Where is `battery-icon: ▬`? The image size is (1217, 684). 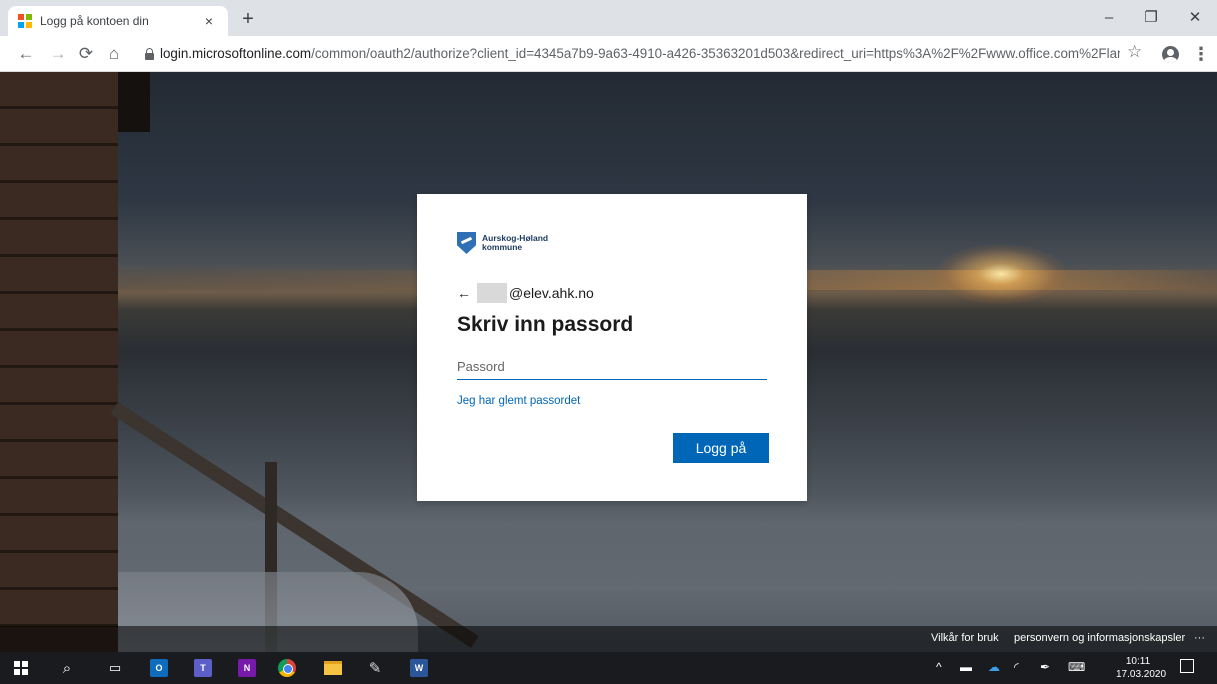
battery-icon: ▬ is located at coordinates (966, 667).